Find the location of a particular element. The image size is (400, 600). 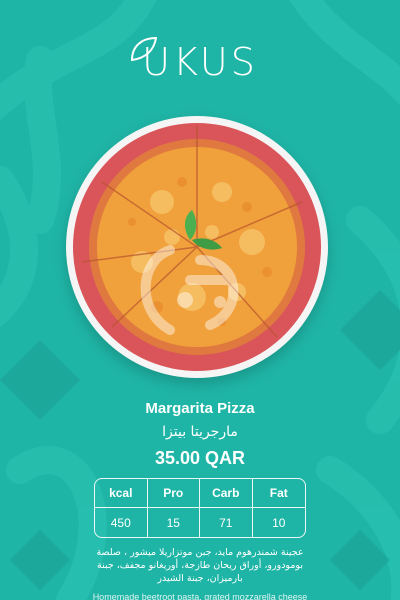

nutrition-value-kcal: 450 is located at coordinates (121, 522).